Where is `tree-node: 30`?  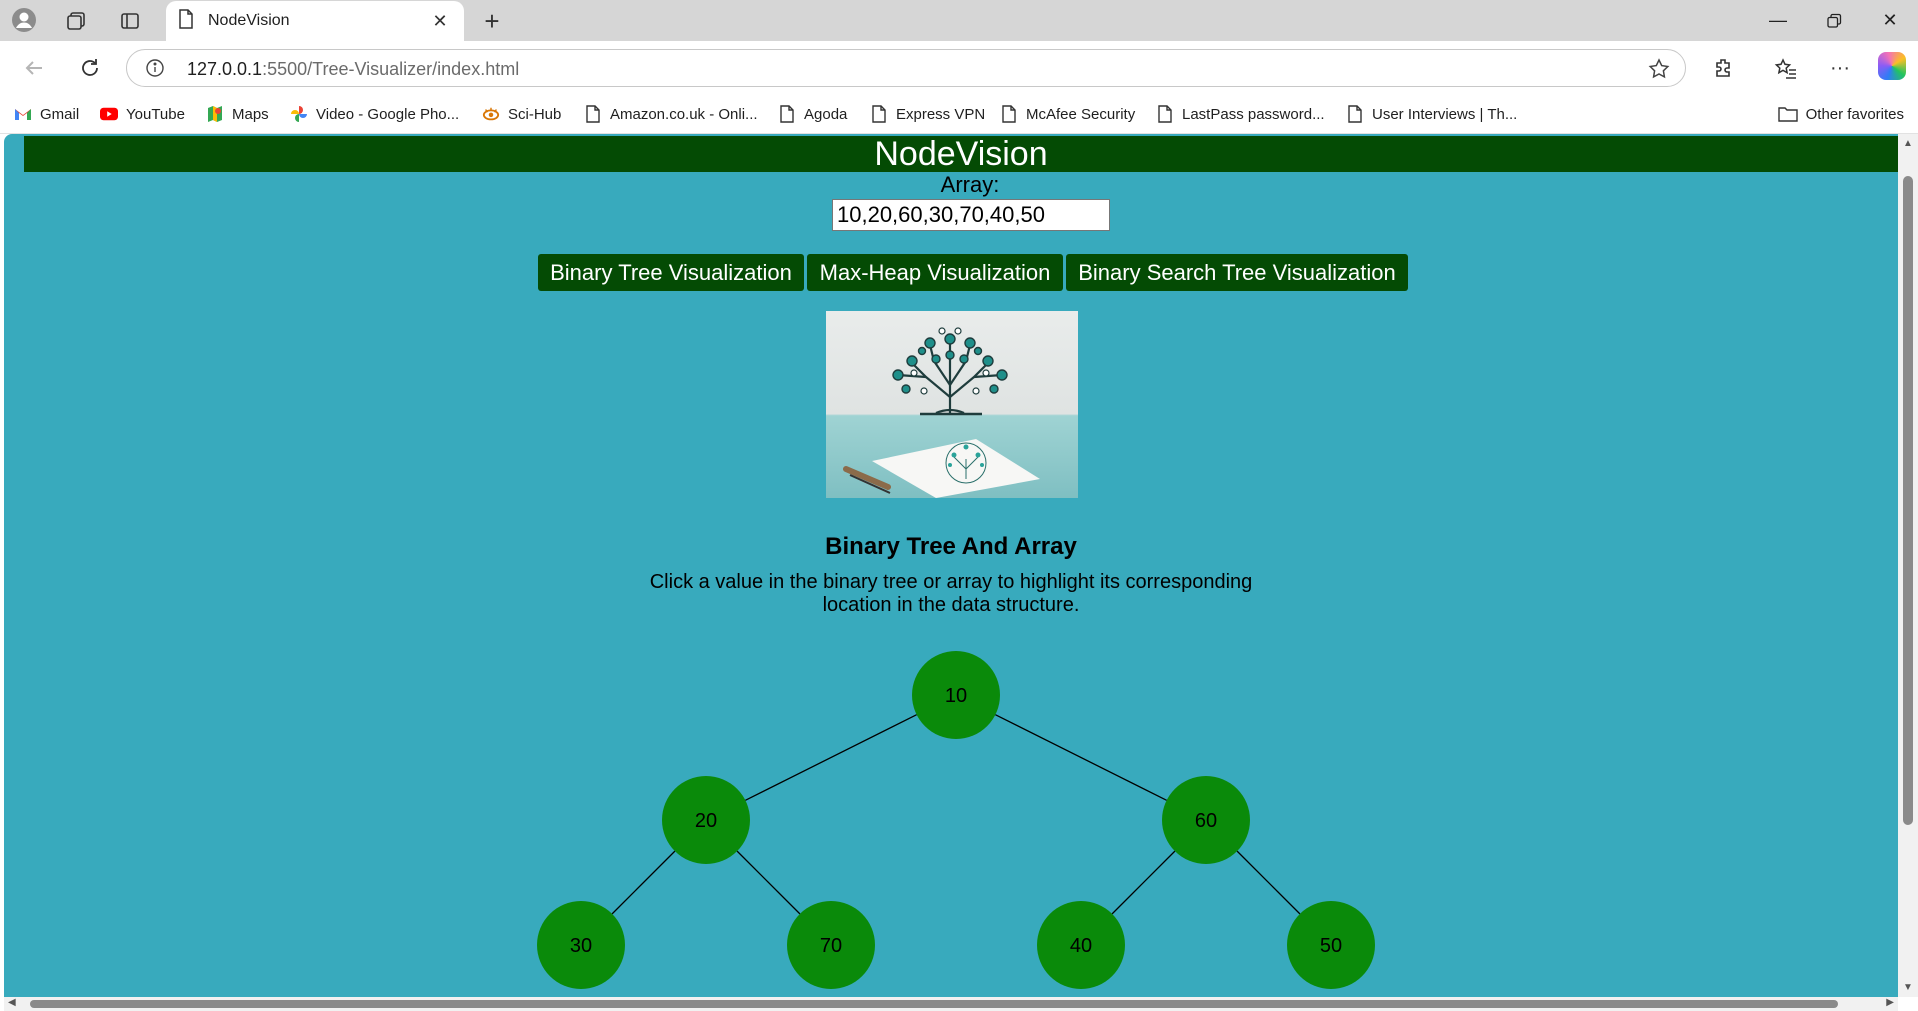
tree-node: 30 is located at coordinates (581, 945).